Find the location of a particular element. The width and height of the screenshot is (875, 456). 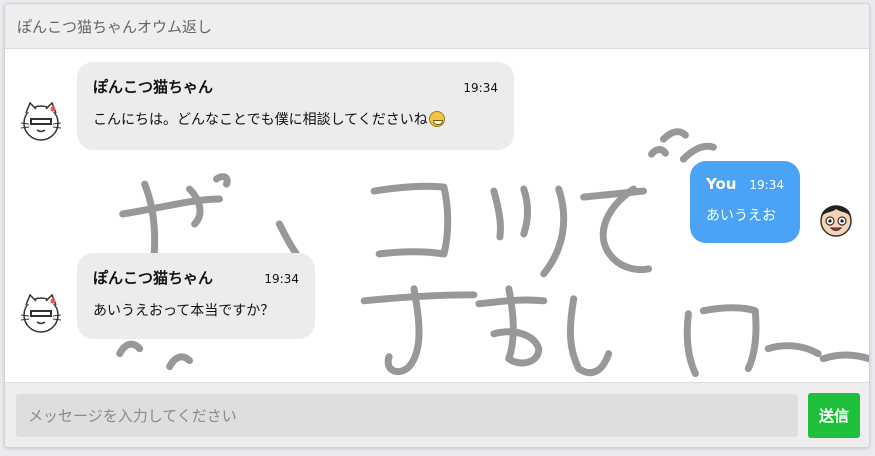

user-message-bubble: You 19:34 あいうえお is located at coordinates (745, 202).